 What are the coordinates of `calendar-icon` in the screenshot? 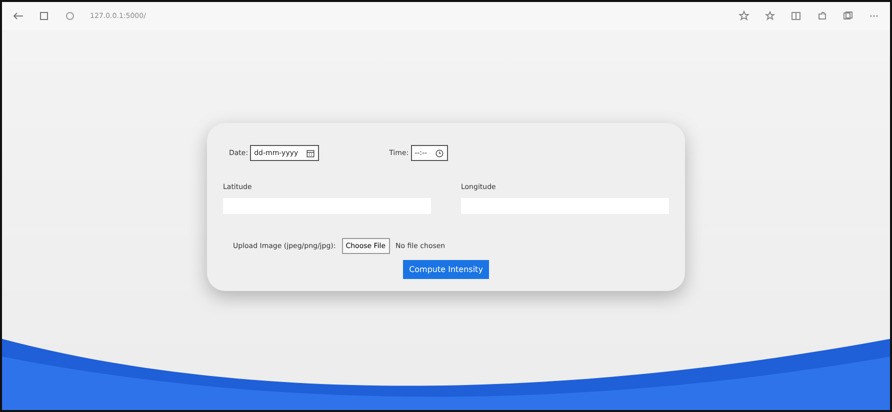 It's located at (311, 153).